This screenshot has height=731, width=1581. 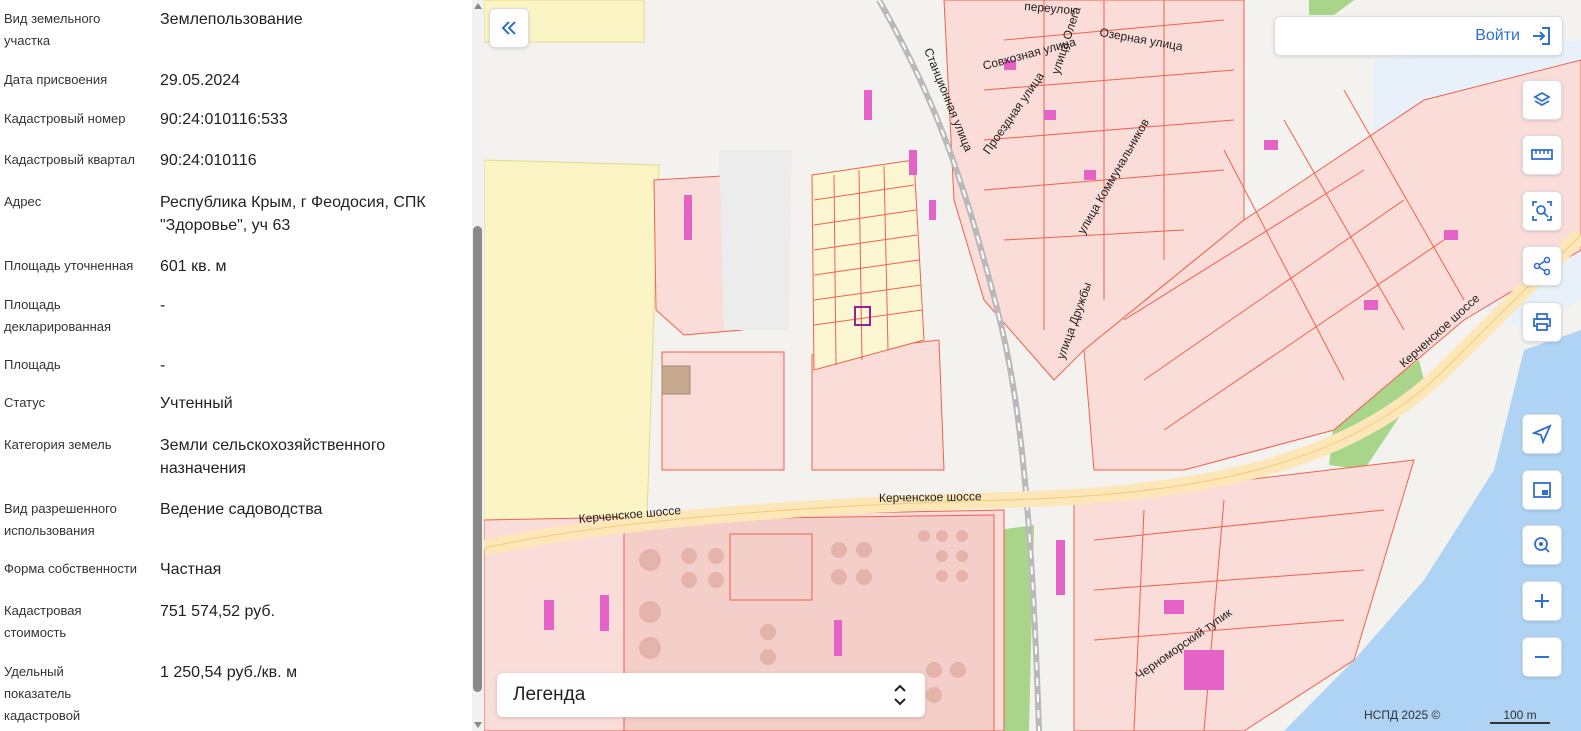 I want to click on minus-icon, so click(x=1542, y=657).